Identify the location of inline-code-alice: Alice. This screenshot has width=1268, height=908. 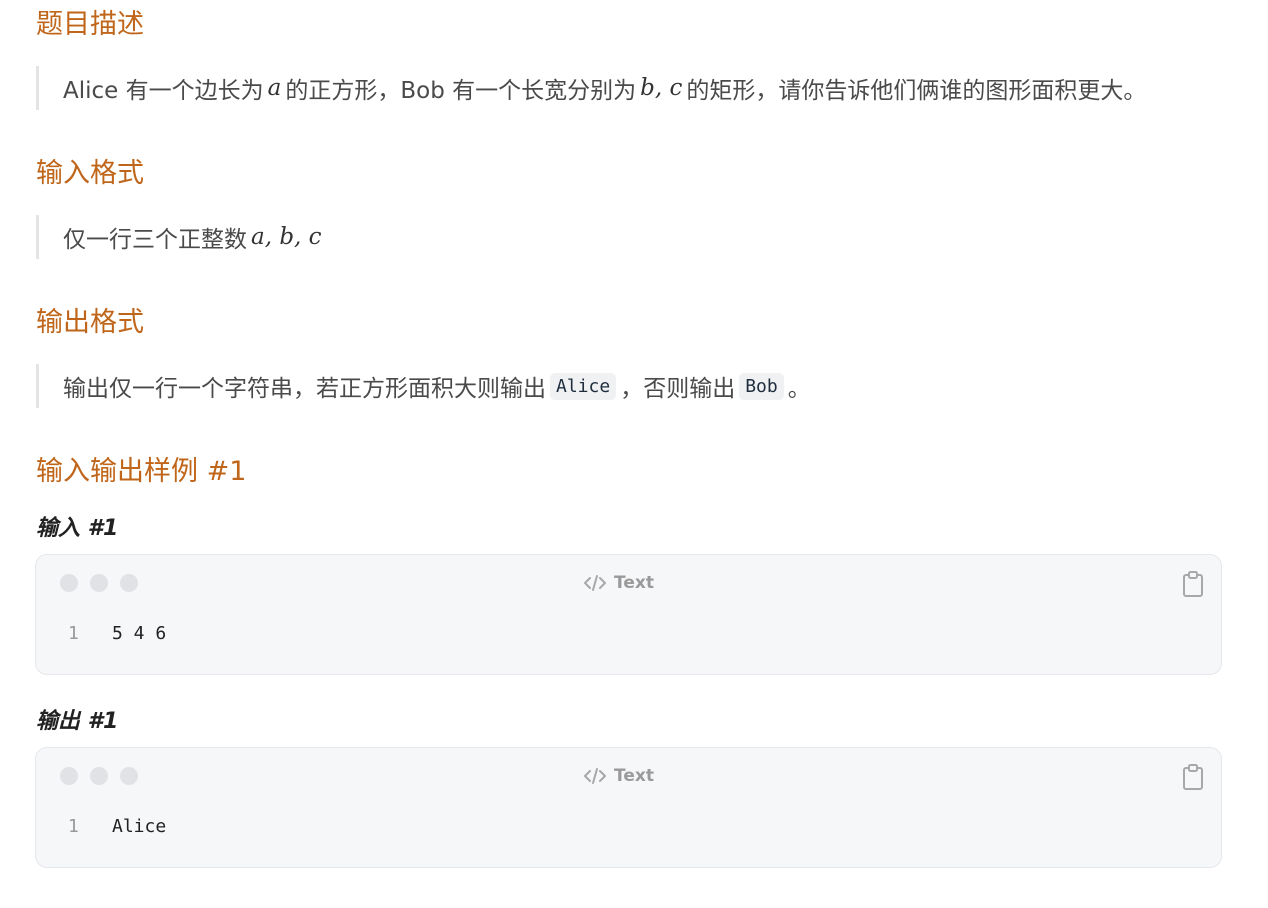
(583, 386).